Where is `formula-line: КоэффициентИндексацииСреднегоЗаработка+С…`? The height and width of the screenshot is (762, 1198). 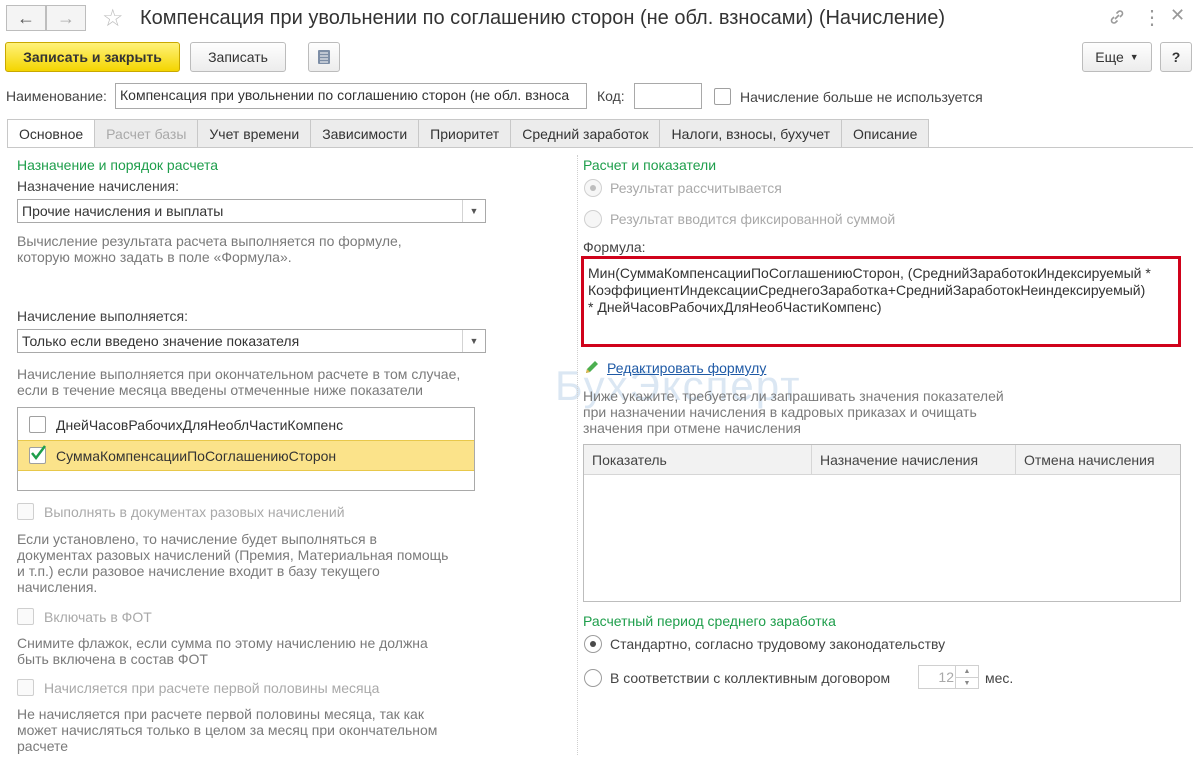
formula-line: КоэффициентИндексацииСреднегоЗаработка+С… is located at coordinates (867, 290).